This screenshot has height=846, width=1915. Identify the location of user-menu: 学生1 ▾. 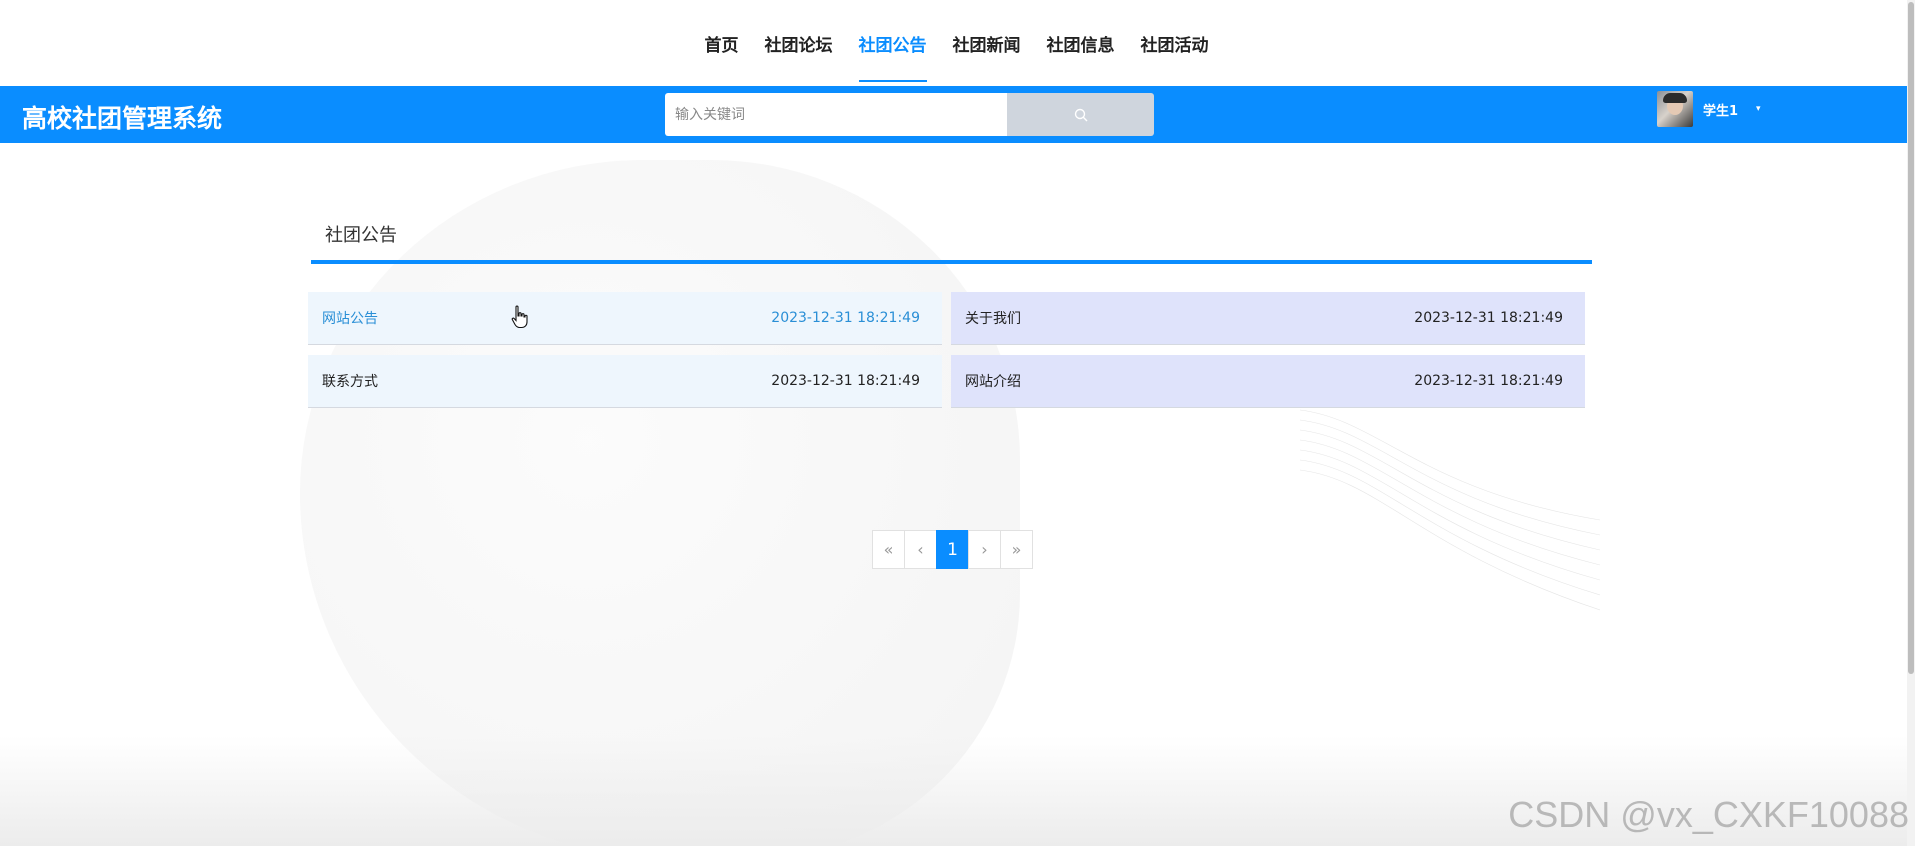
(1709, 109).